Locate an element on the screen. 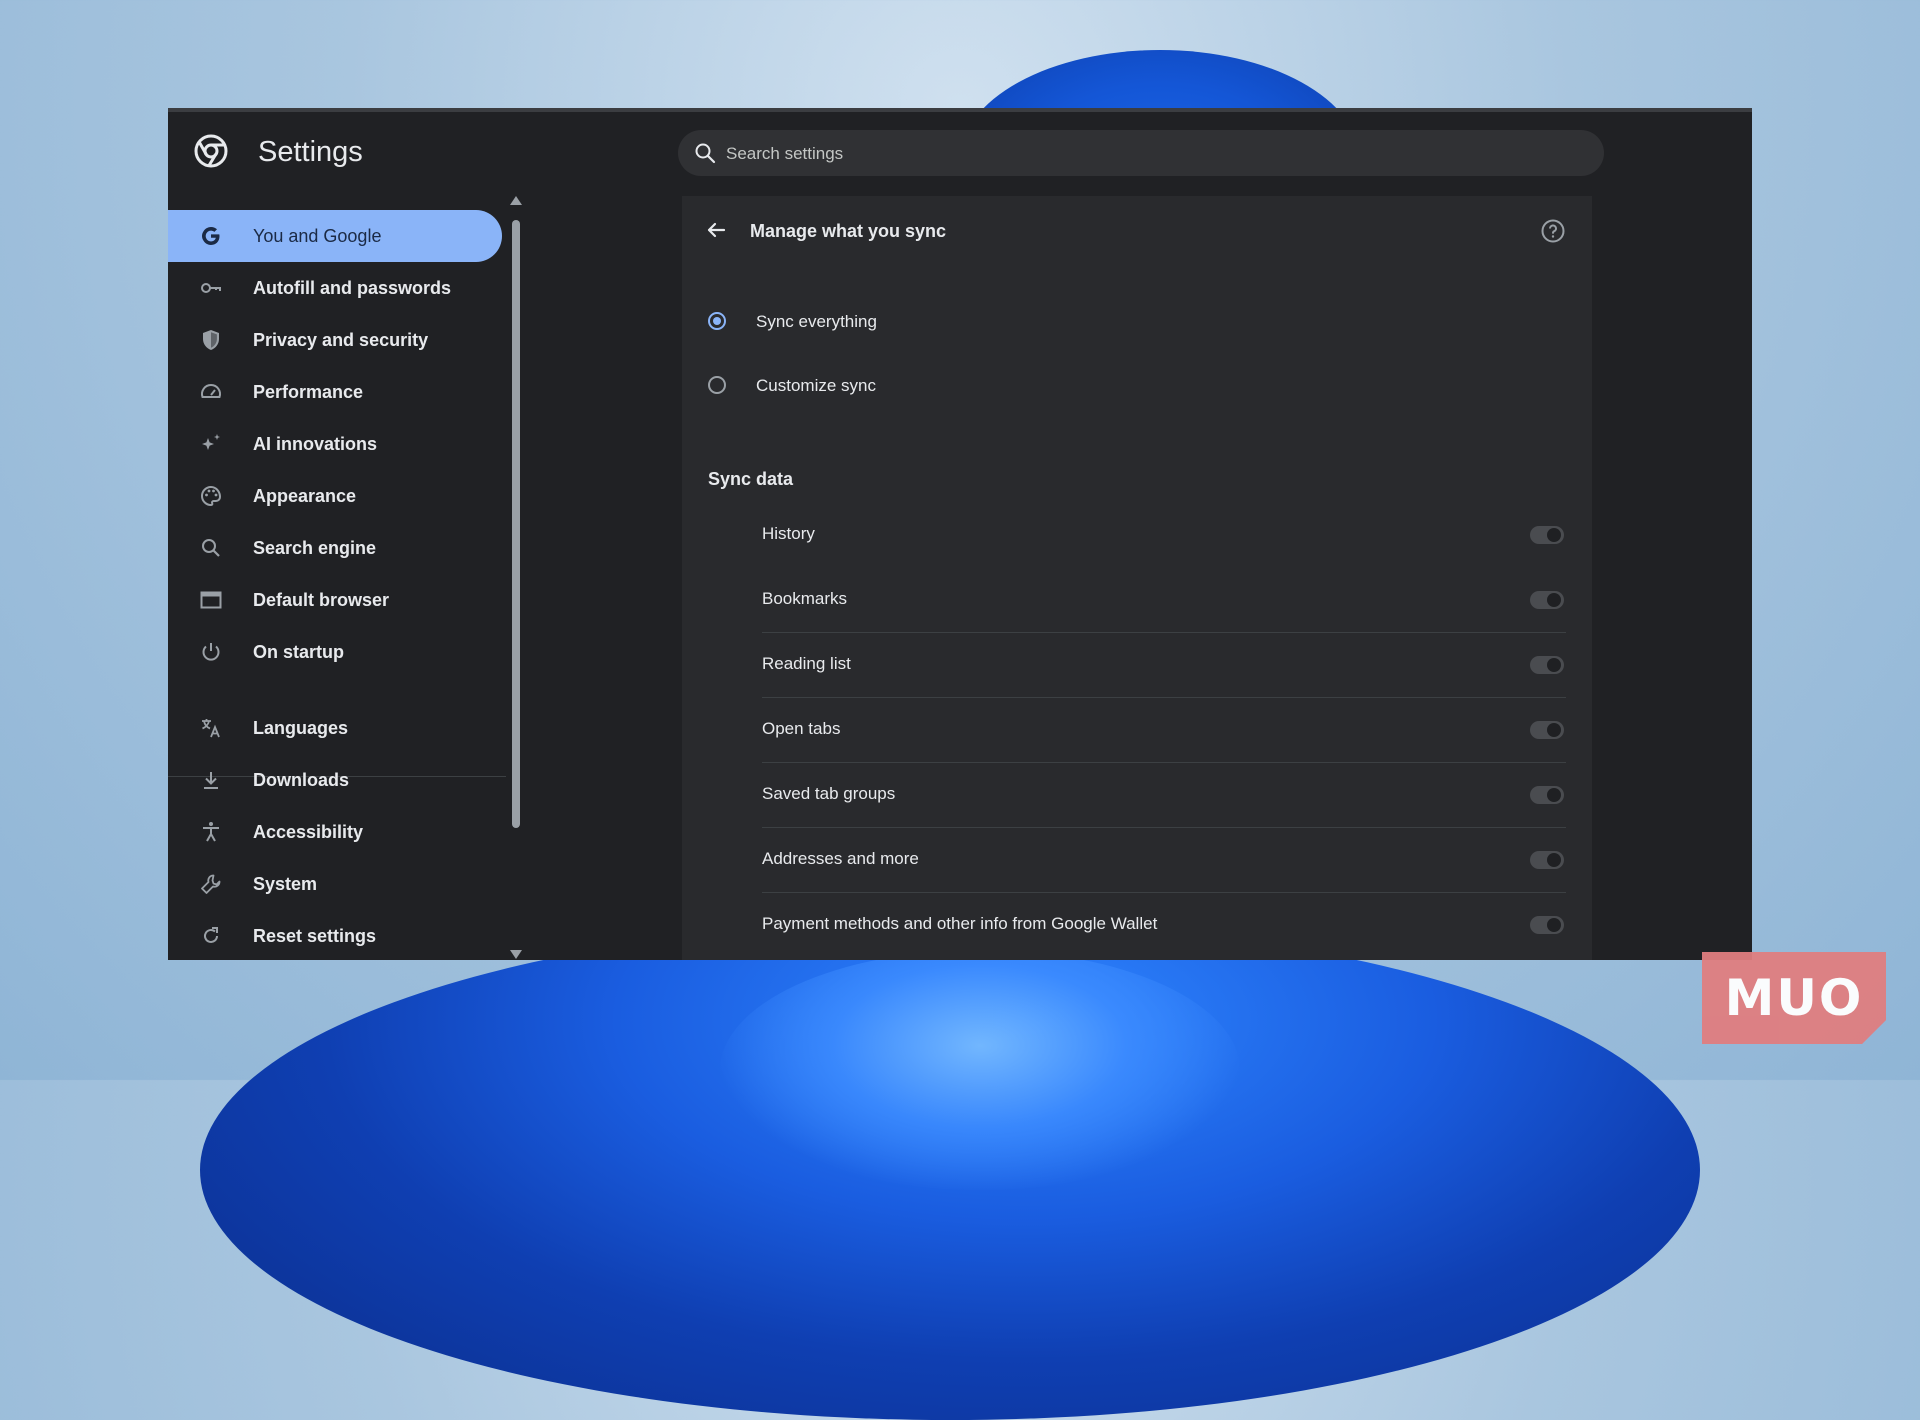 This screenshot has width=1920, height=1420. sync-row-history: History is located at coordinates (1164, 534).